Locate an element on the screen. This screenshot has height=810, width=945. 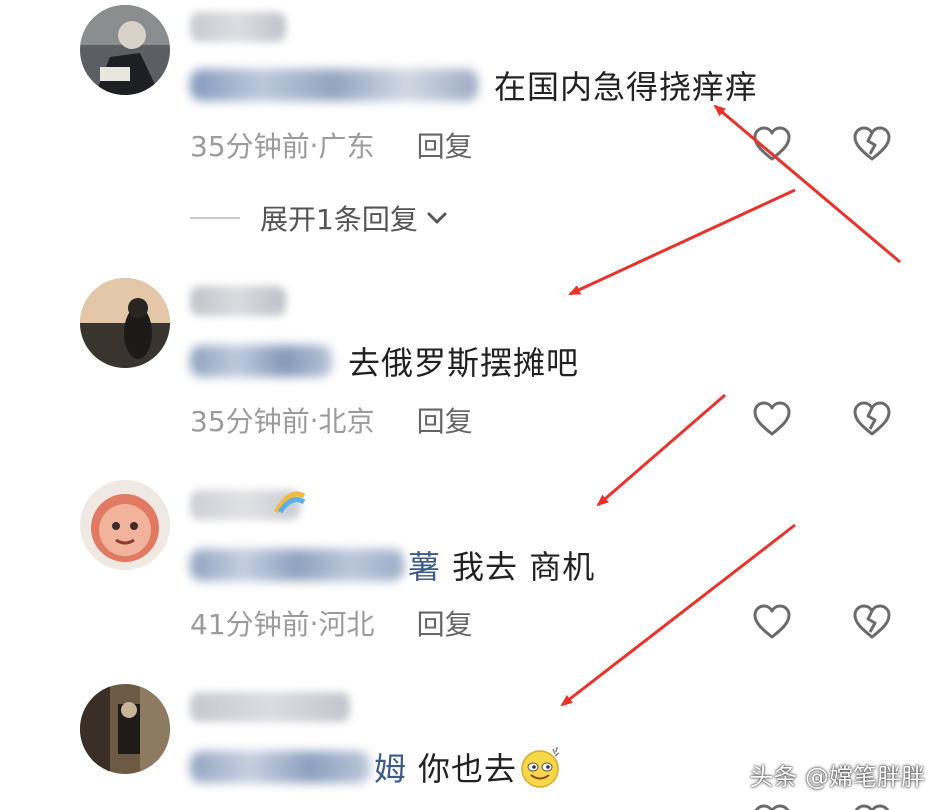
comment-text: 你也去 is located at coordinates (468, 769).